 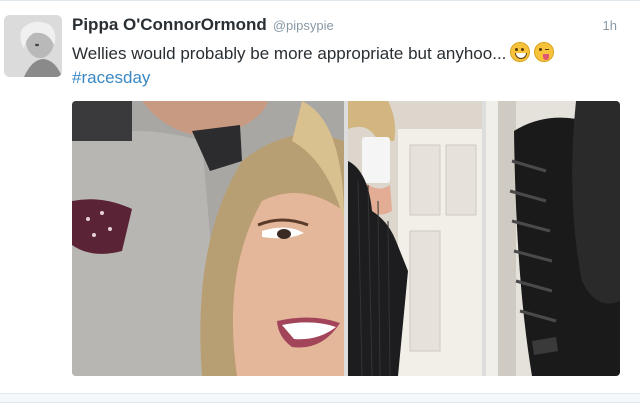 I want to click on tweet-header: Pippa O'ConnorOrmond @pipsypie 1h, so click(x=349, y=26).